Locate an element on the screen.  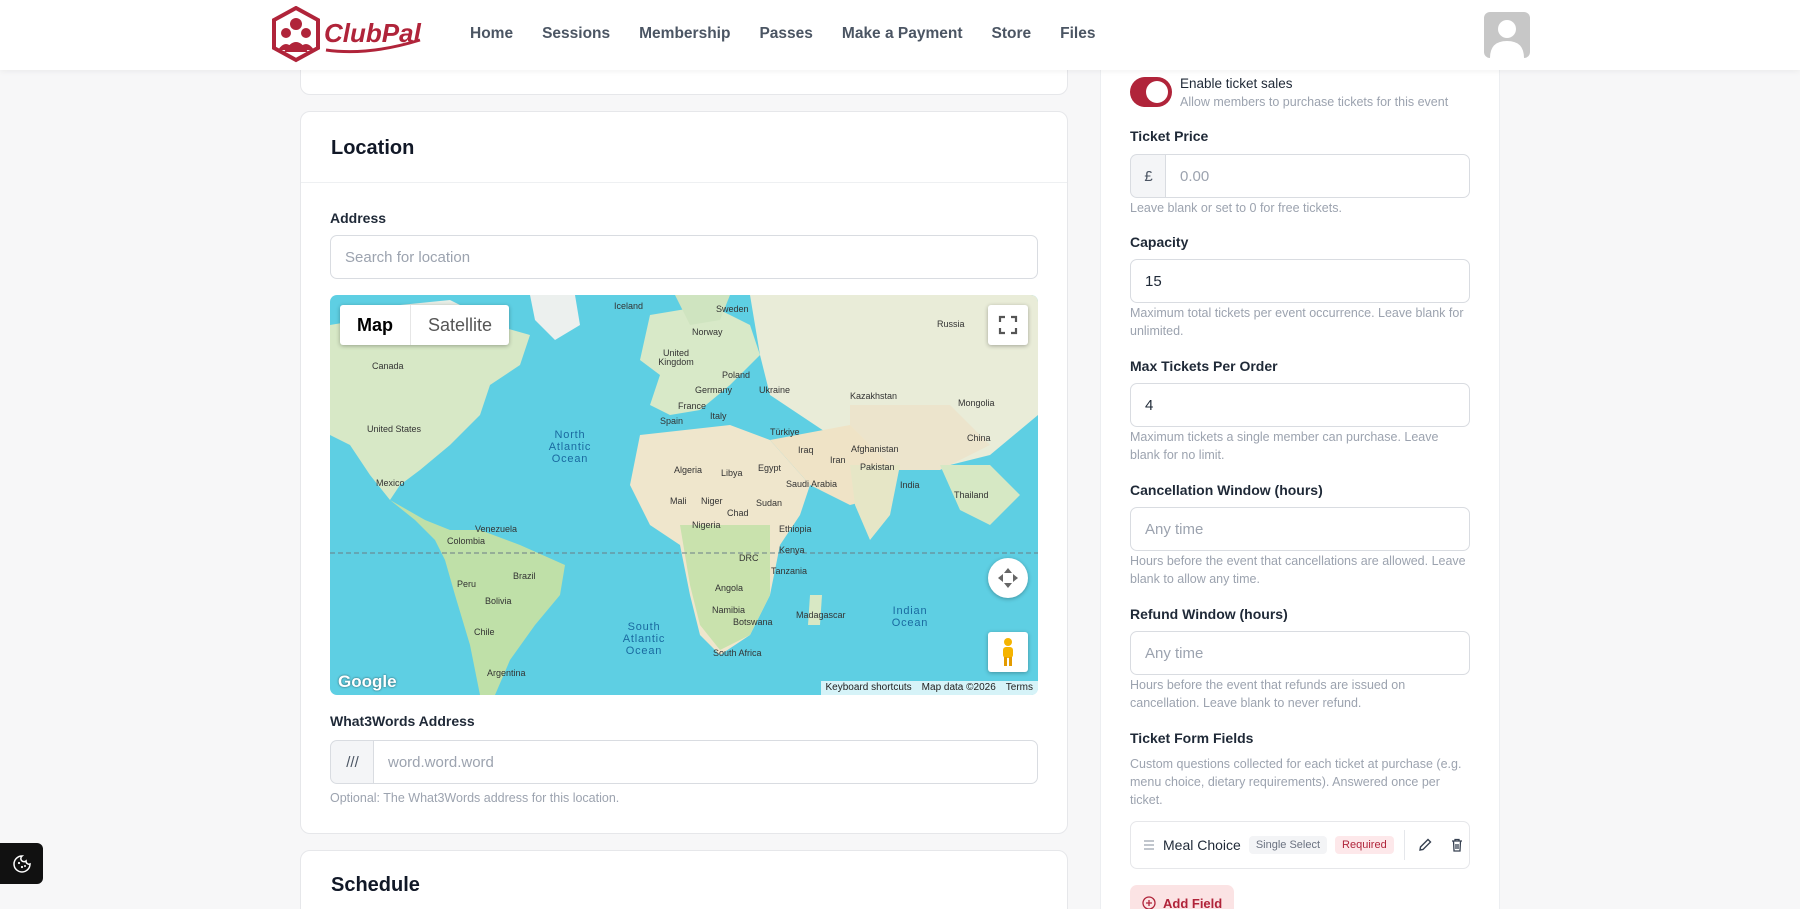
enable-ticket-sales-toggle is located at coordinates (1151, 92).